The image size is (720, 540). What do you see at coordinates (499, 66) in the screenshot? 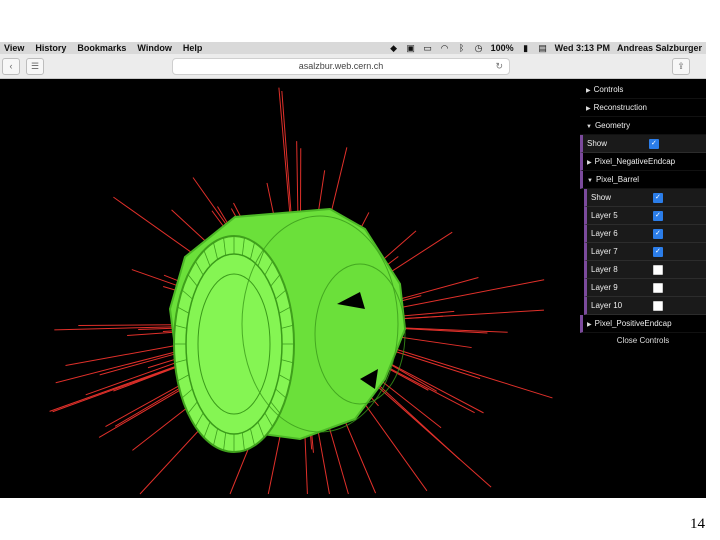
I see `reload-icon: ↻` at bounding box center [499, 66].